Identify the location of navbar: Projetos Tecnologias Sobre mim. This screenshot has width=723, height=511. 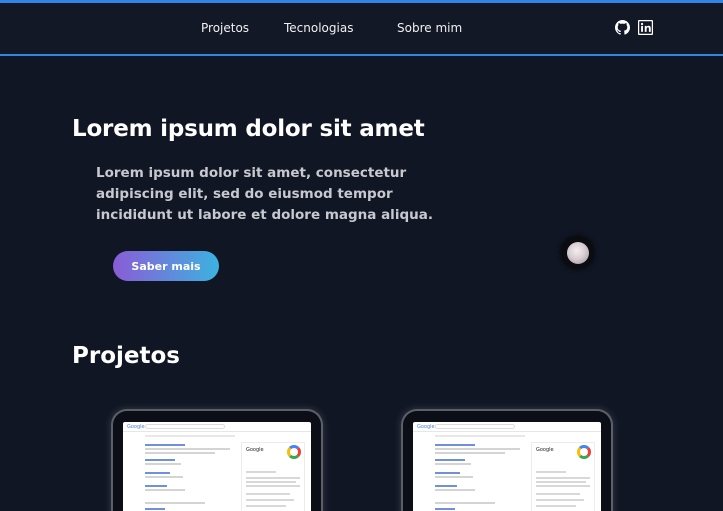
(361, 29).